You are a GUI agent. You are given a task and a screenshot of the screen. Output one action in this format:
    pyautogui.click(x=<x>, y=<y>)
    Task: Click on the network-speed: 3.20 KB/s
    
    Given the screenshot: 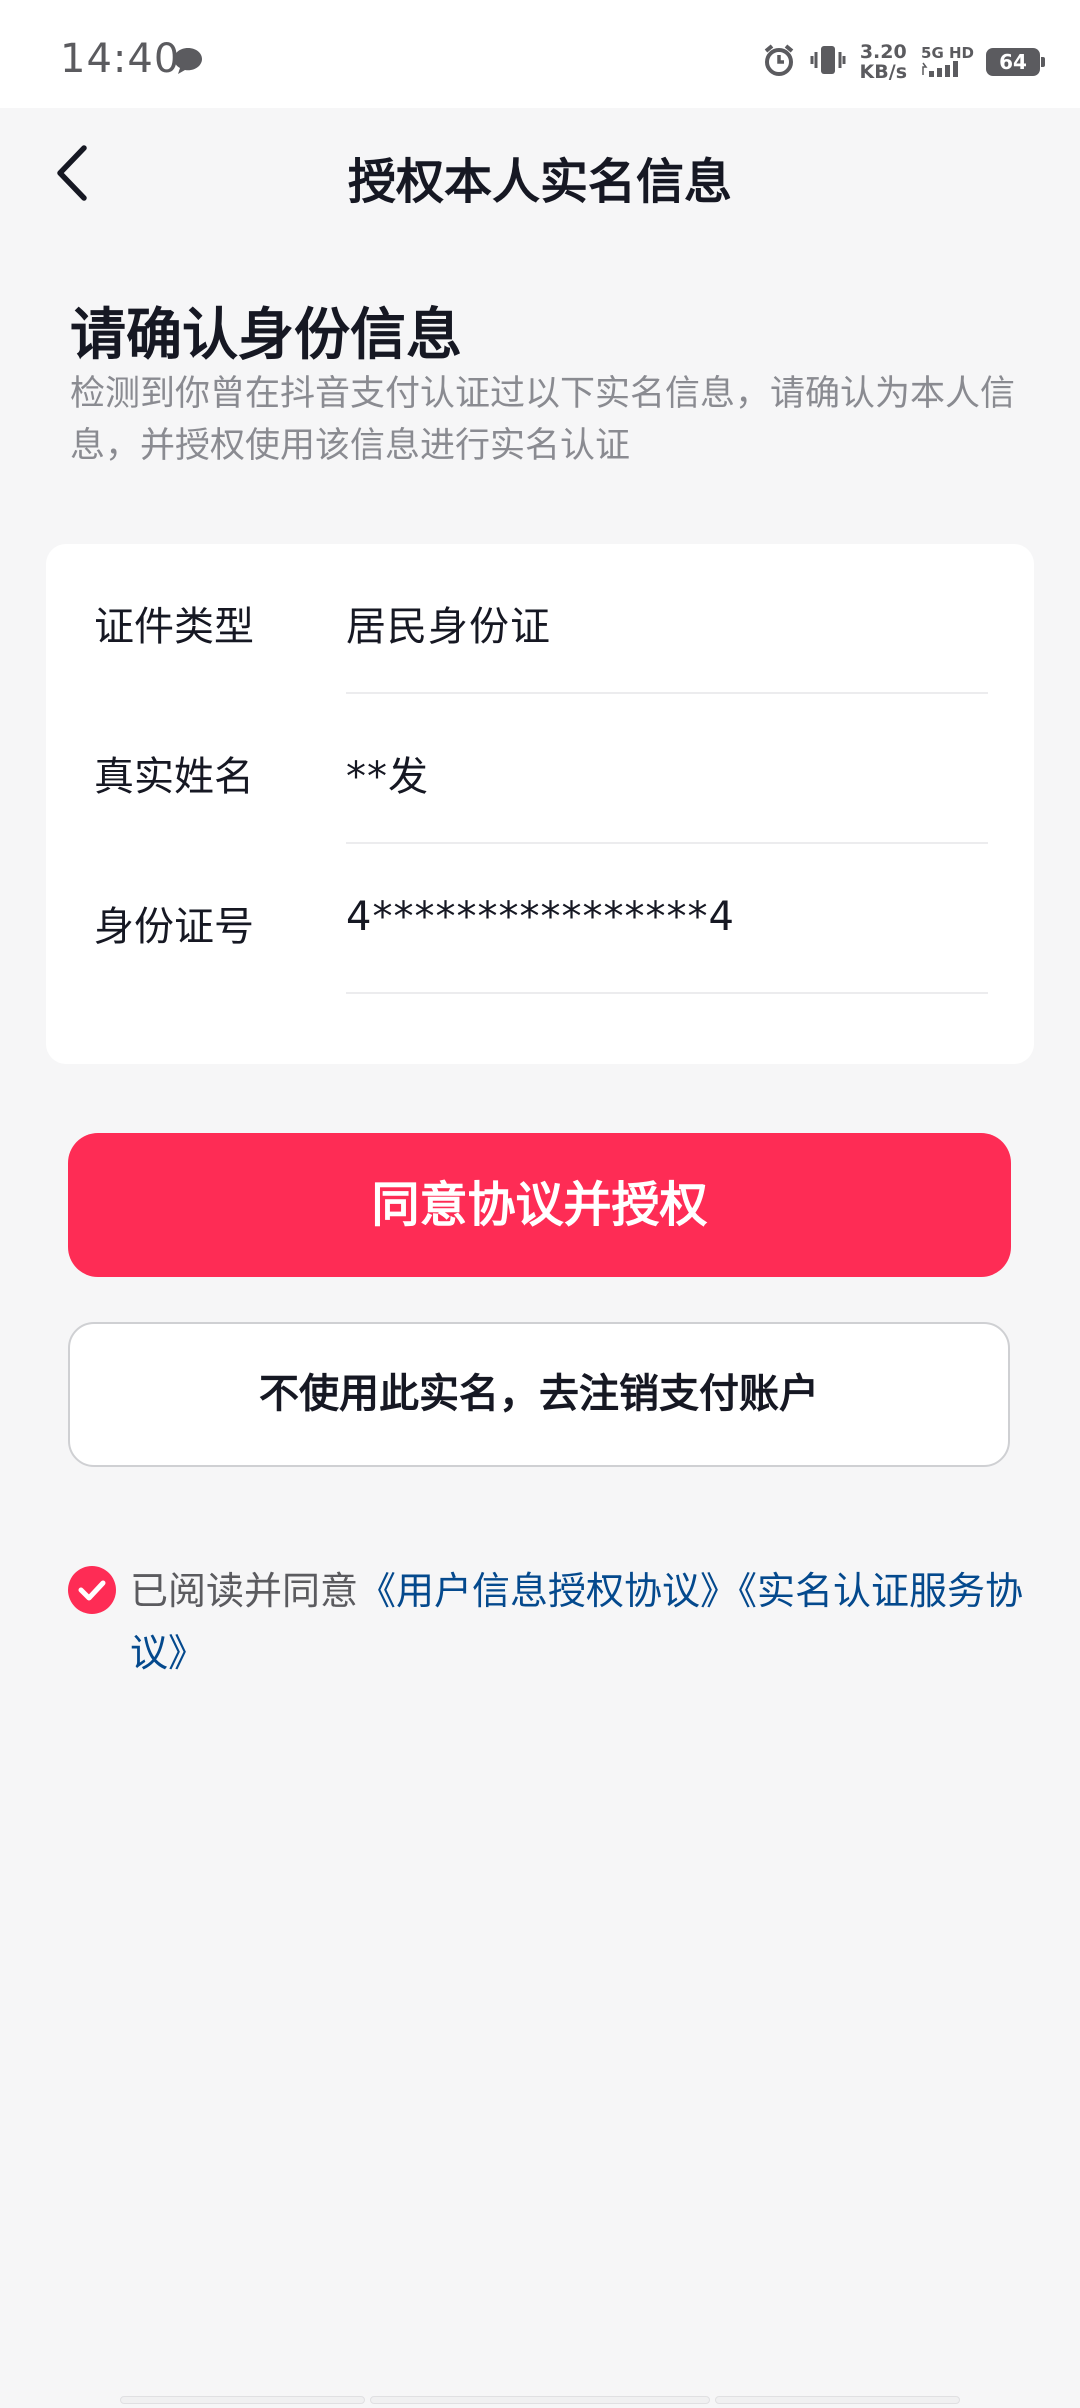 What is the action you would take?
    pyautogui.click(x=883, y=62)
    